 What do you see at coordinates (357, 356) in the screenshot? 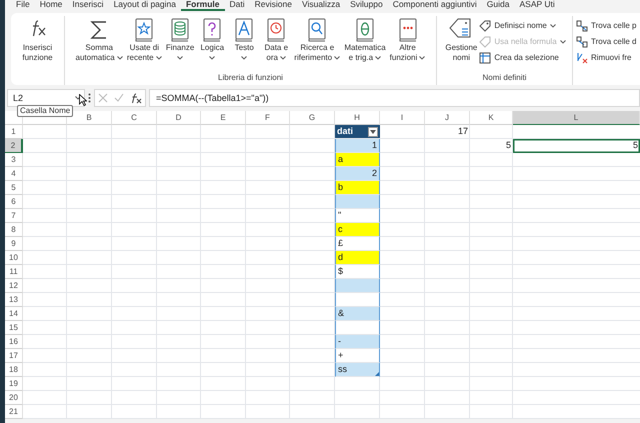
I see `table-cell: +` at bounding box center [357, 356].